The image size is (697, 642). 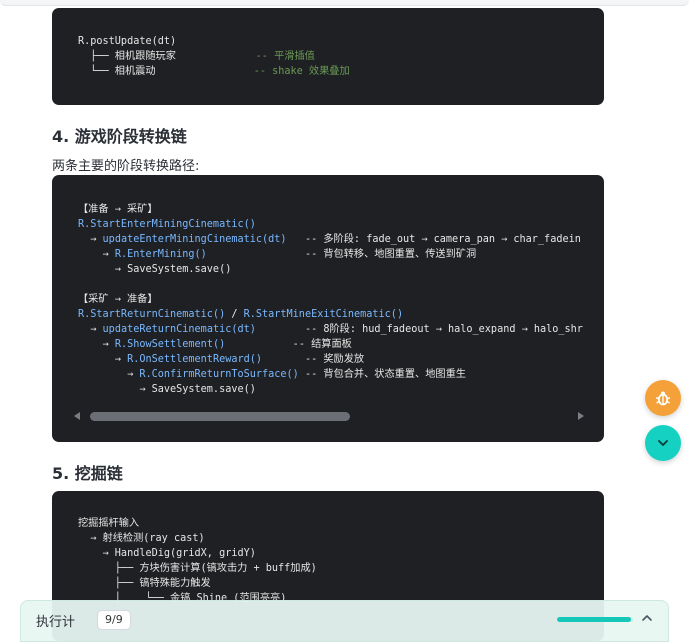 What do you see at coordinates (647, 618) in the screenshot?
I see `chevron-up-icon` at bounding box center [647, 618].